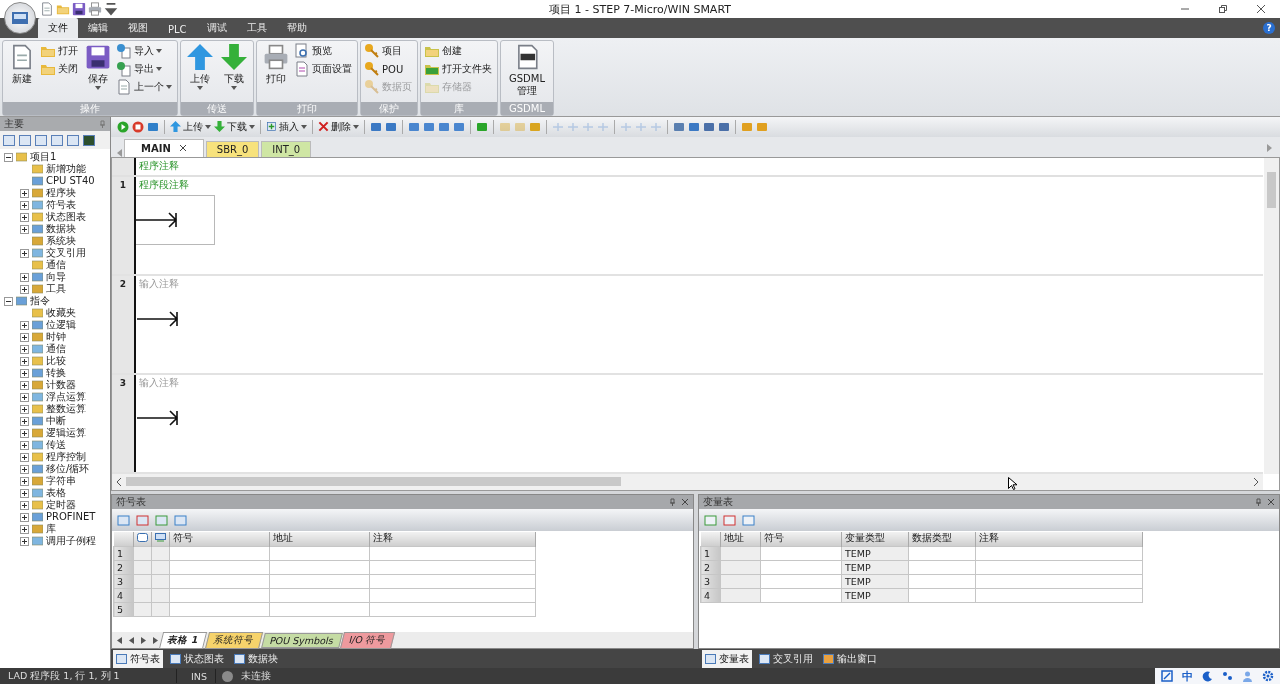 This screenshot has width=1280, height=684. I want to click on ribbon-button: 新建, so click(22, 71).